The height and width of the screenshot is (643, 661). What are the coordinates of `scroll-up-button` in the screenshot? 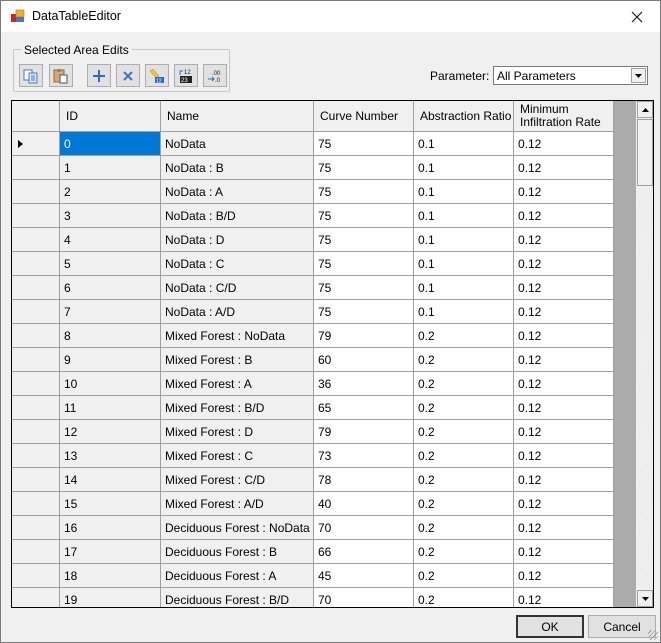 It's located at (645, 109).